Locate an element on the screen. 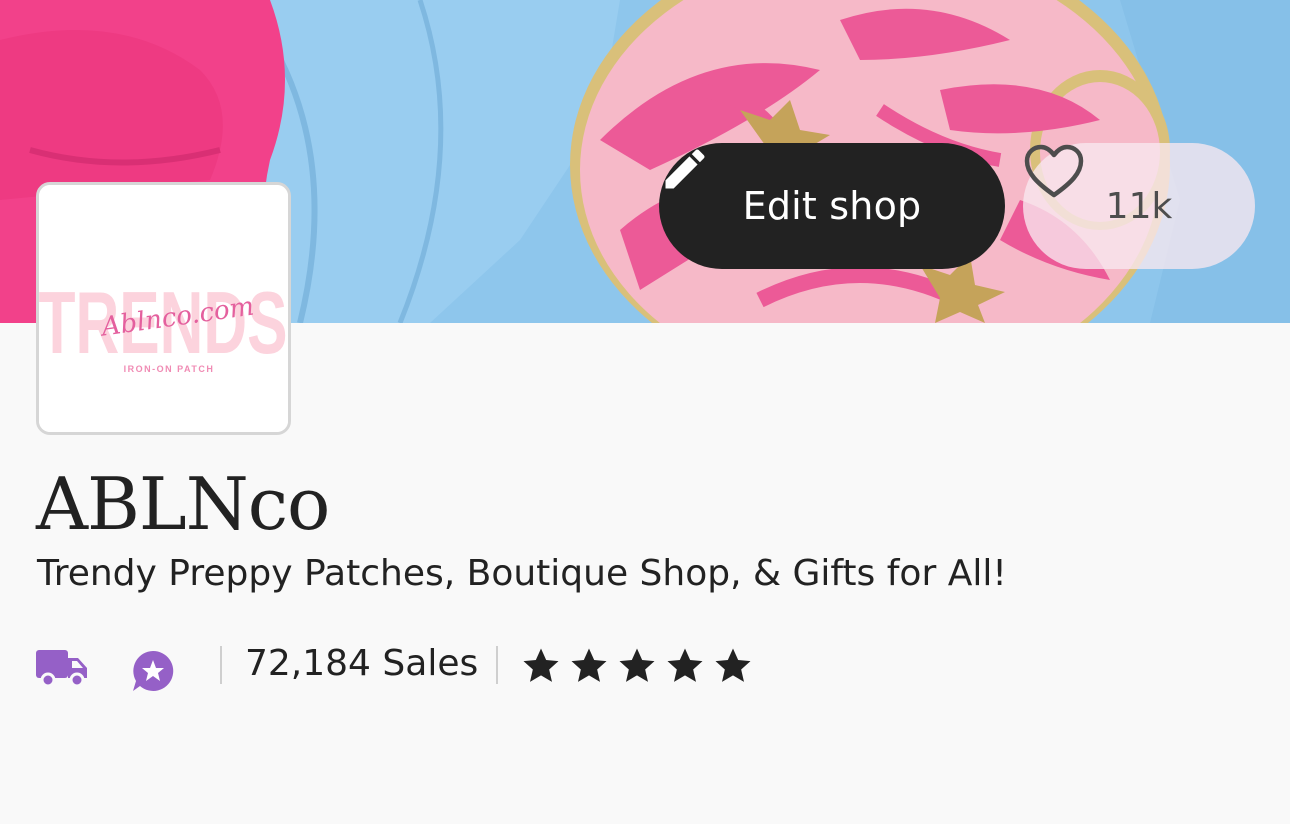 Image resolution: width=1290 pixels, height=824 pixels. pencil-icon is located at coordinates (685, 169).